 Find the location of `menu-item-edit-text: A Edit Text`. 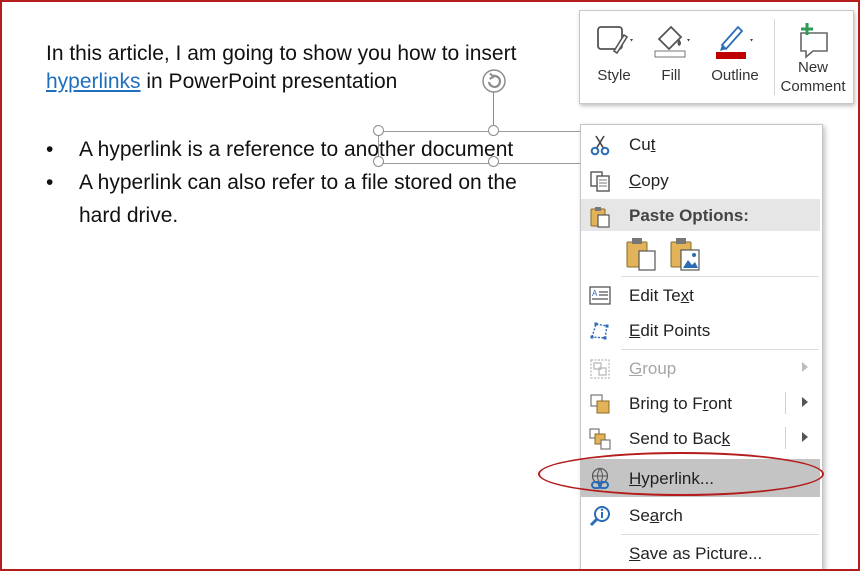

menu-item-edit-text: A Edit Text is located at coordinates (700, 295).